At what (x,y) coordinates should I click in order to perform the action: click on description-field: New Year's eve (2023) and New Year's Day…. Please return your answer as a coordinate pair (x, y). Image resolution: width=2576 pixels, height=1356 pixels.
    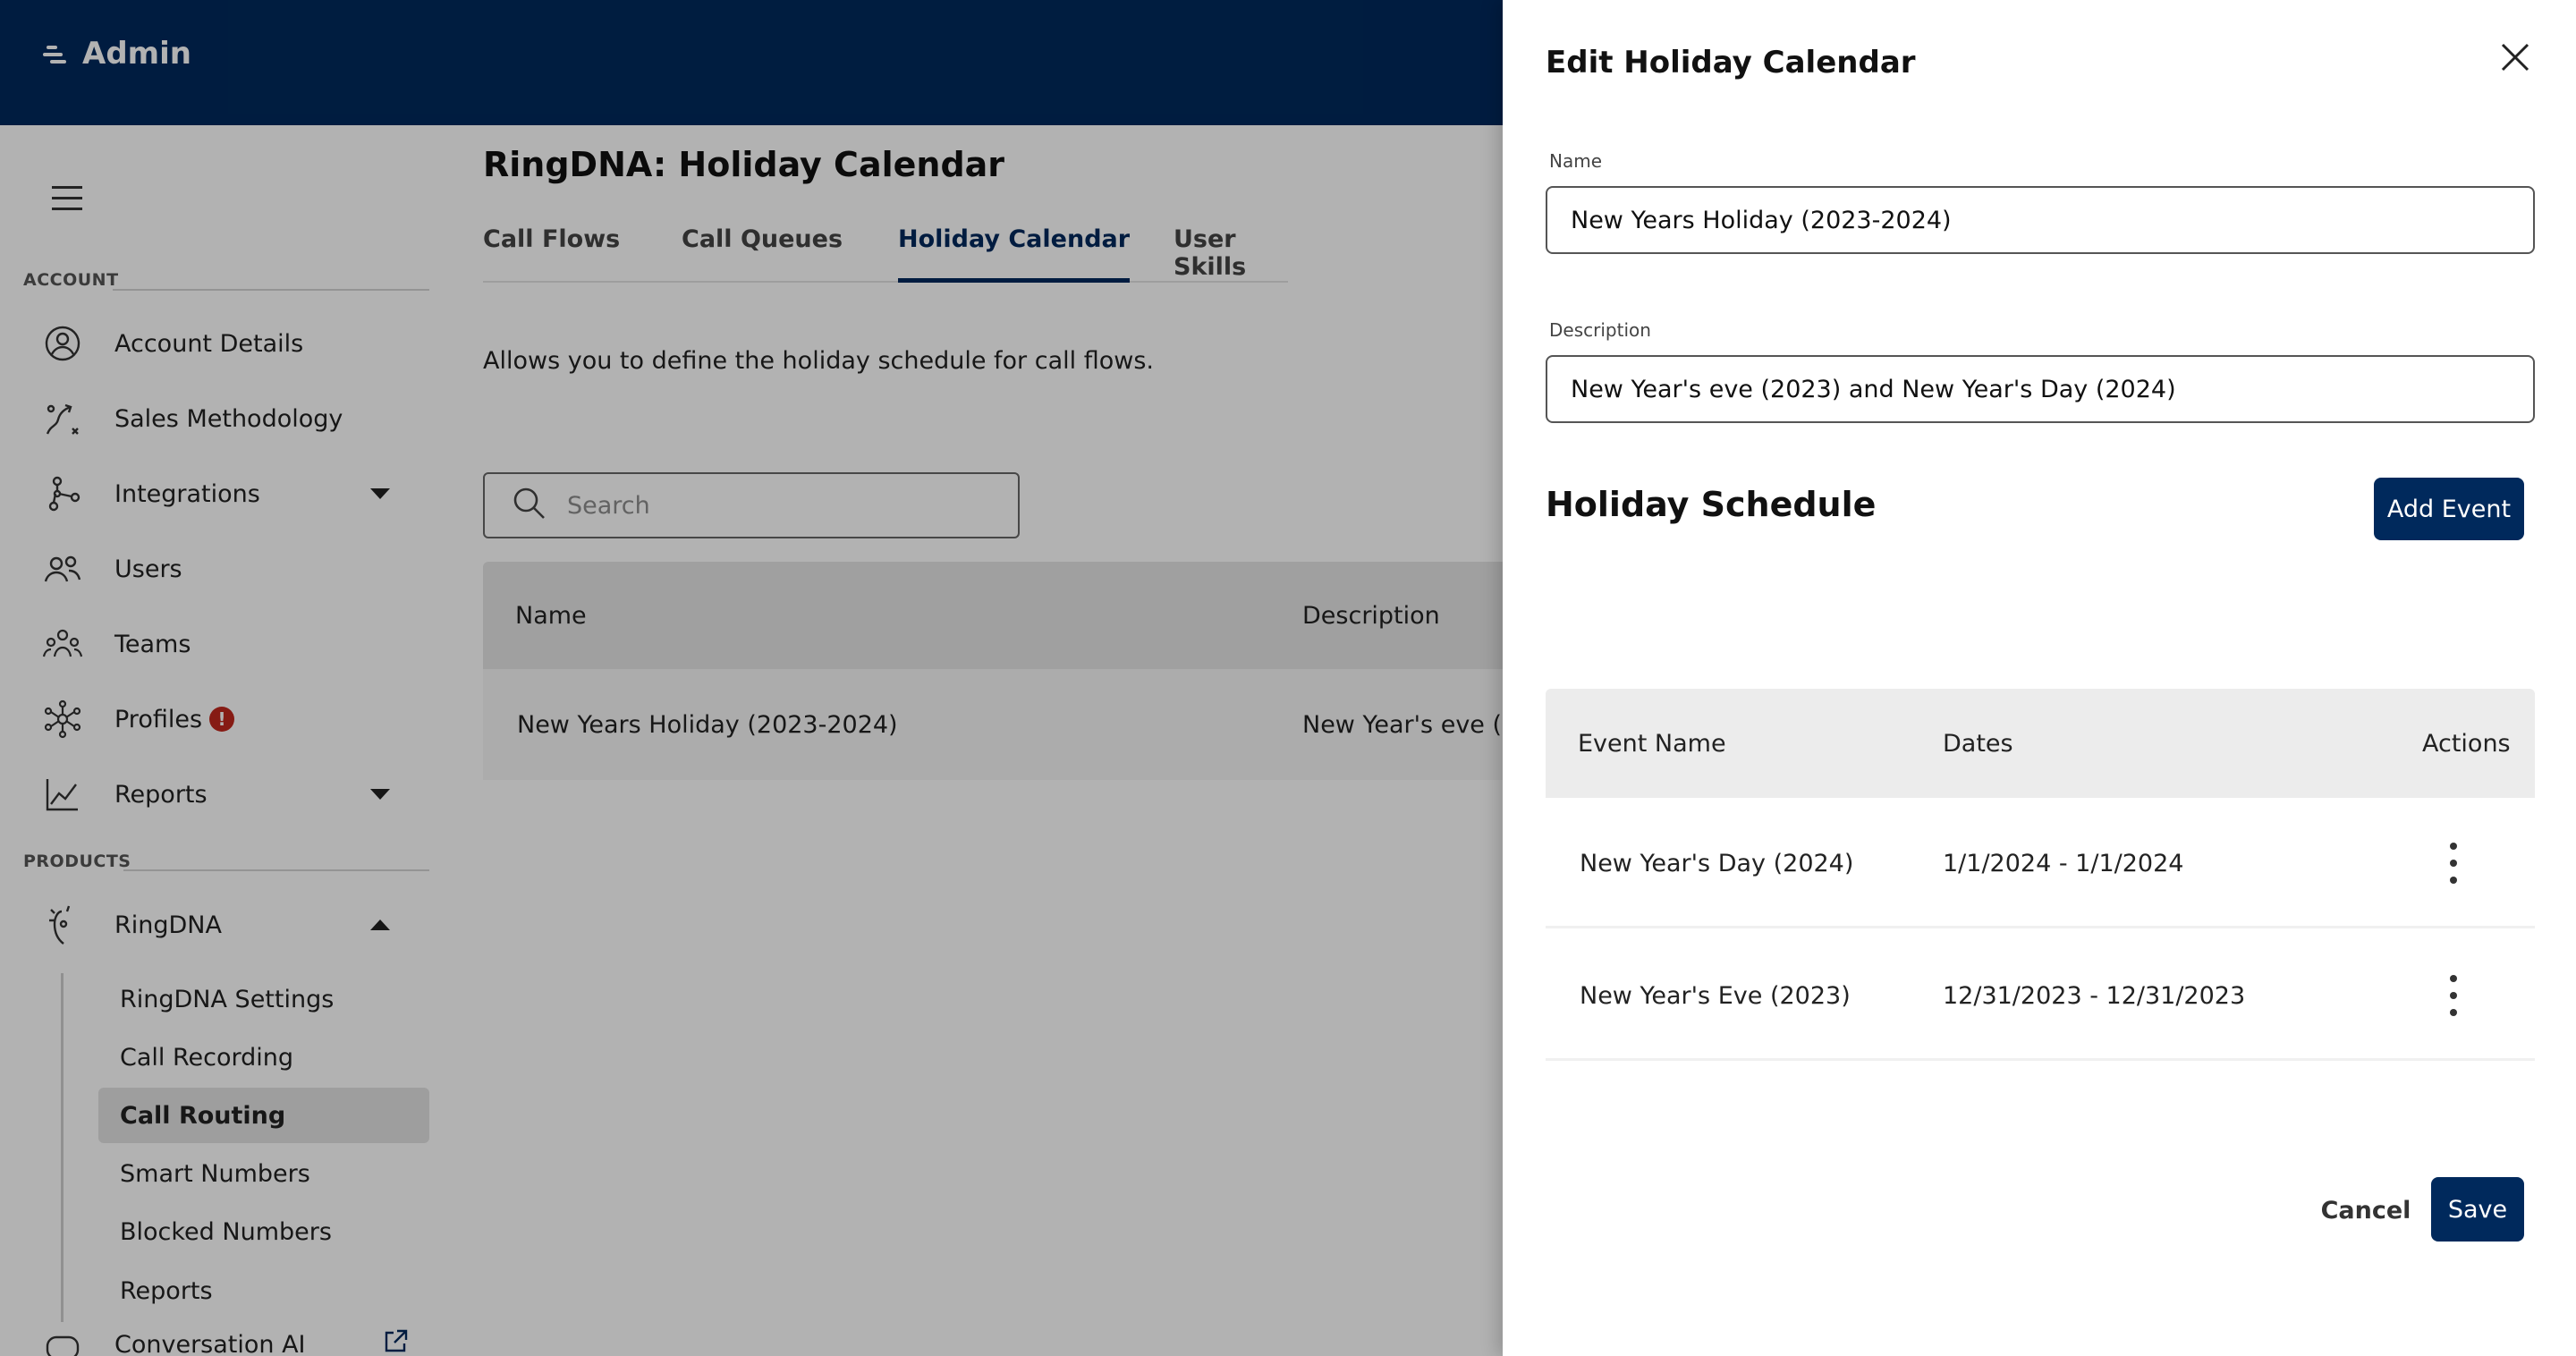
    Looking at the image, I should click on (2040, 389).